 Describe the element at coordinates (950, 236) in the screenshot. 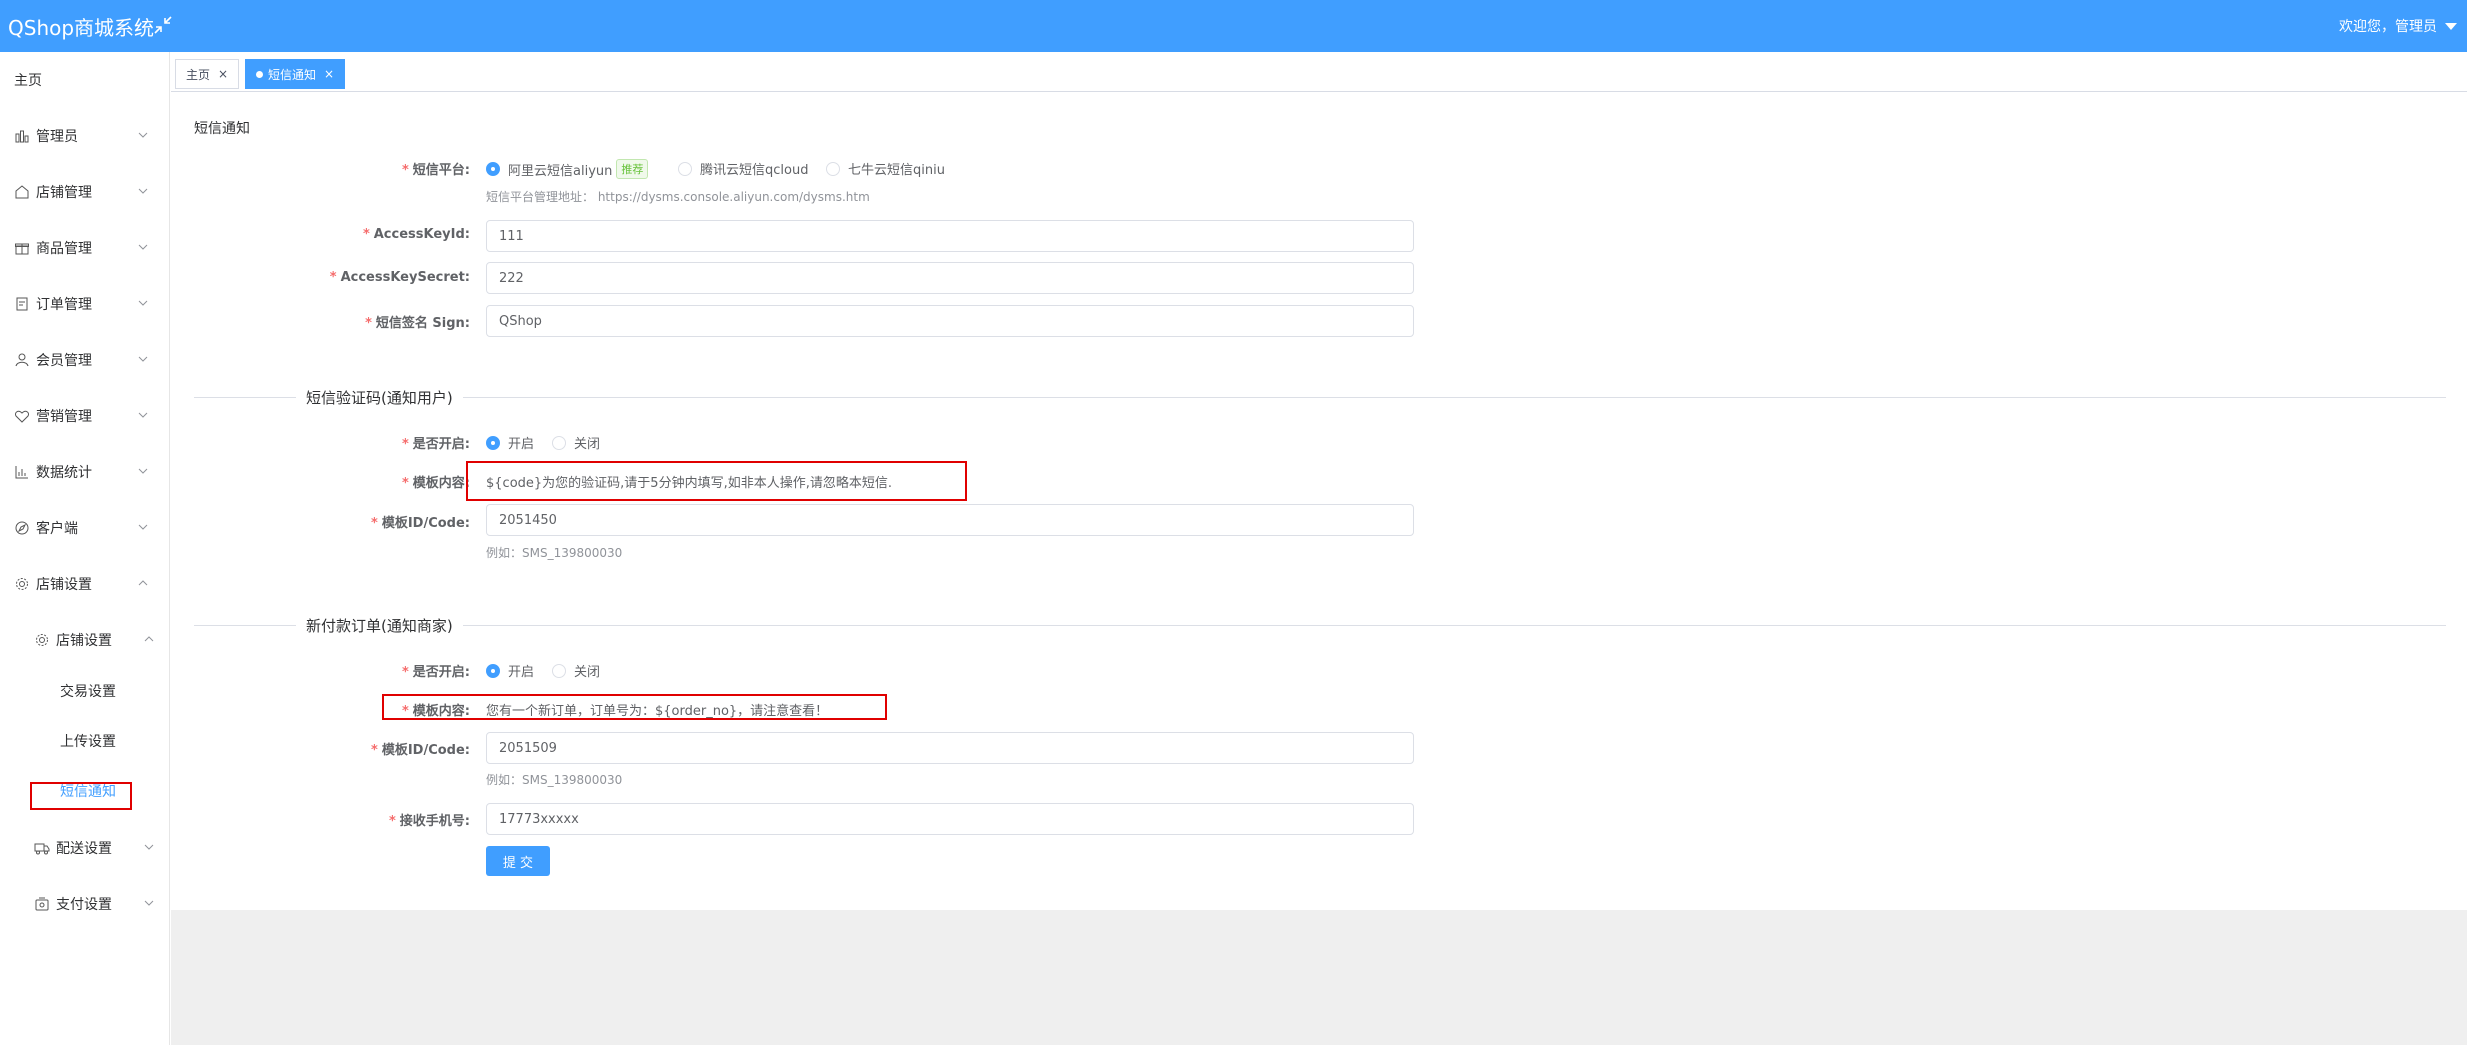

I see `access-key-id-input` at that location.